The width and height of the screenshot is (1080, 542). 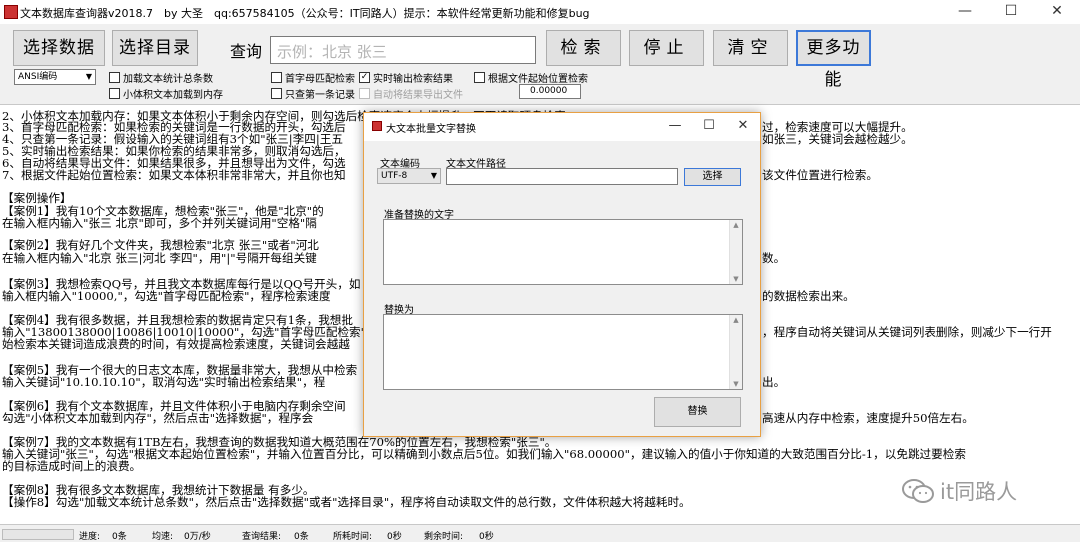 What do you see at coordinates (1011, 12) in the screenshot?
I see `maximize-button: ☐` at bounding box center [1011, 12].